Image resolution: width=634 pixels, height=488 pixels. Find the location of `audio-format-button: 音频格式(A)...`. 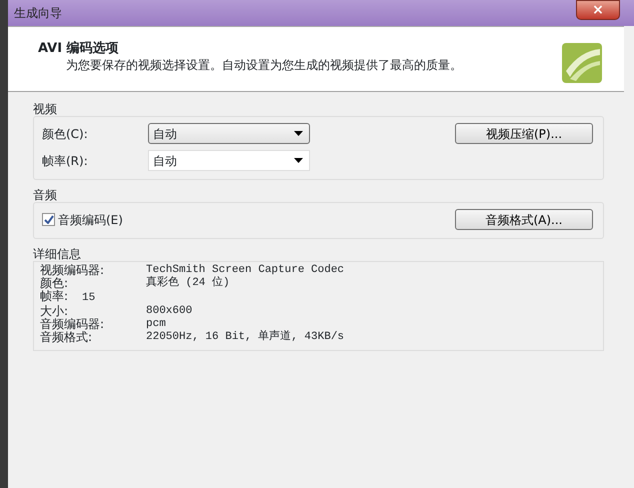

audio-format-button: 音频格式(A)... is located at coordinates (524, 219).